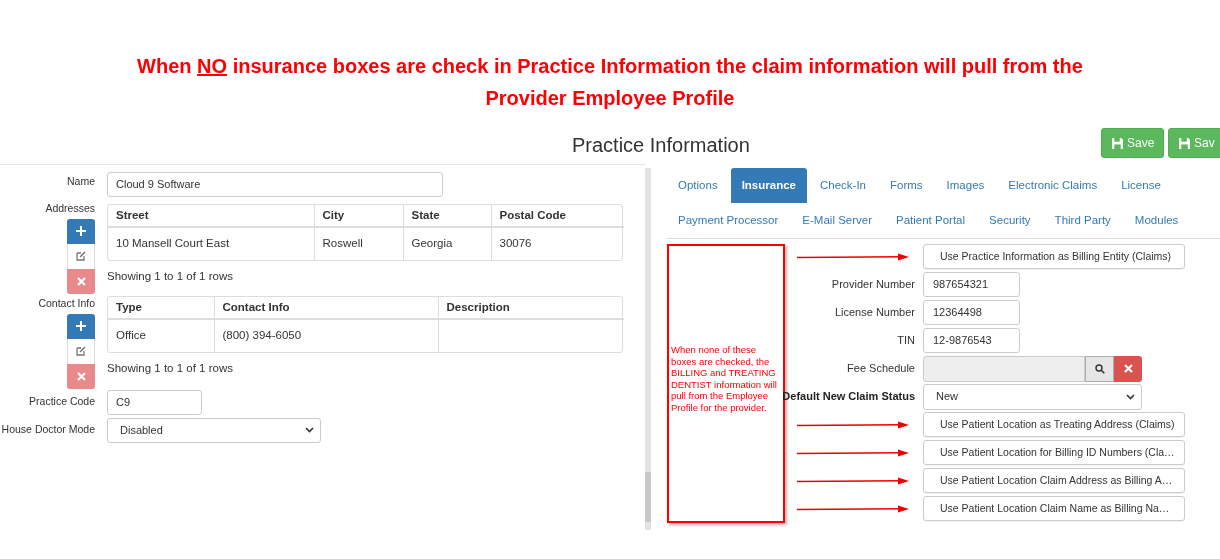 This screenshot has width=1220, height=559. What do you see at coordinates (1082, 220) in the screenshot?
I see `tab: Third Party` at bounding box center [1082, 220].